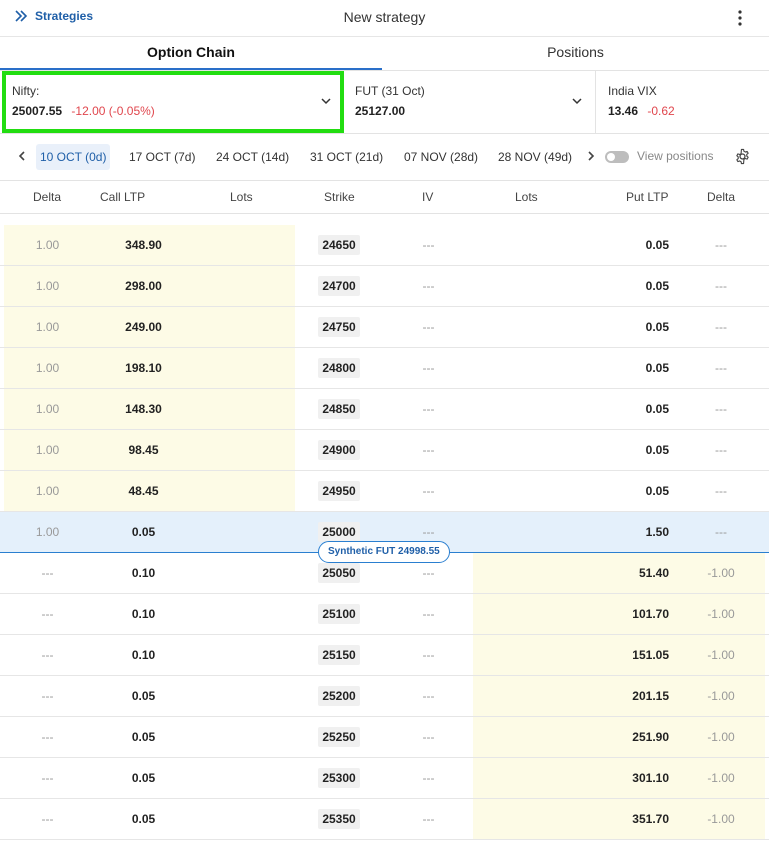 The image size is (769, 857). What do you see at coordinates (390, 91) in the screenshot?
I see `fut-name: FUT (31 Oct)` at bounding box center [390, 91].